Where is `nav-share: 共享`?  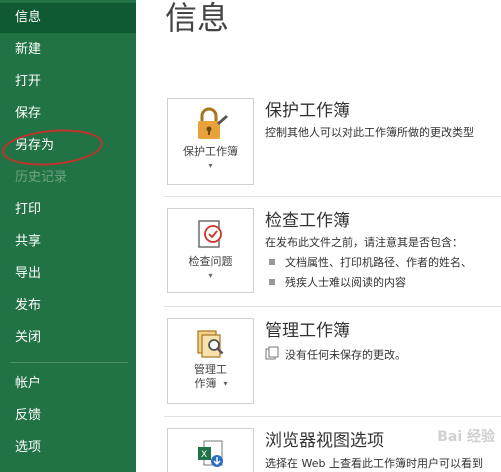
nav-share: 共享 is located at coordinates (68, 242).